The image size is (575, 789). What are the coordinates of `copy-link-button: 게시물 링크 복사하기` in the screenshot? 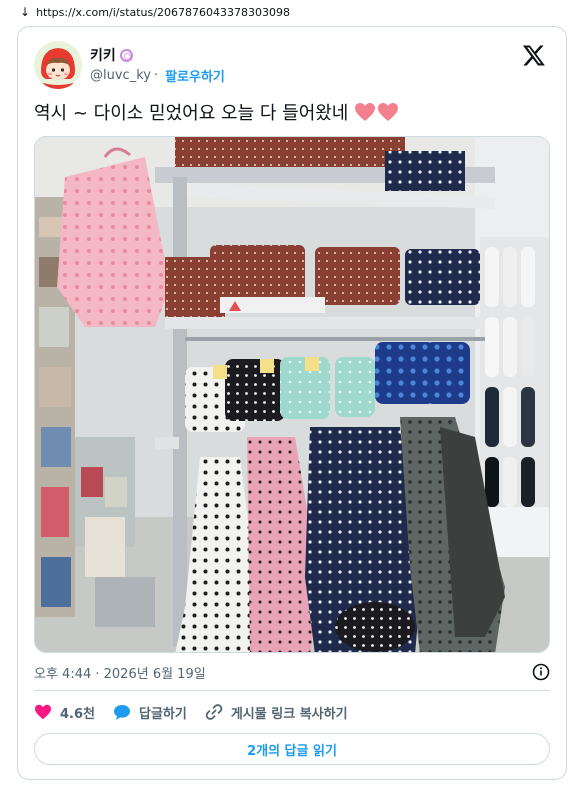 It's located at (276, 712).